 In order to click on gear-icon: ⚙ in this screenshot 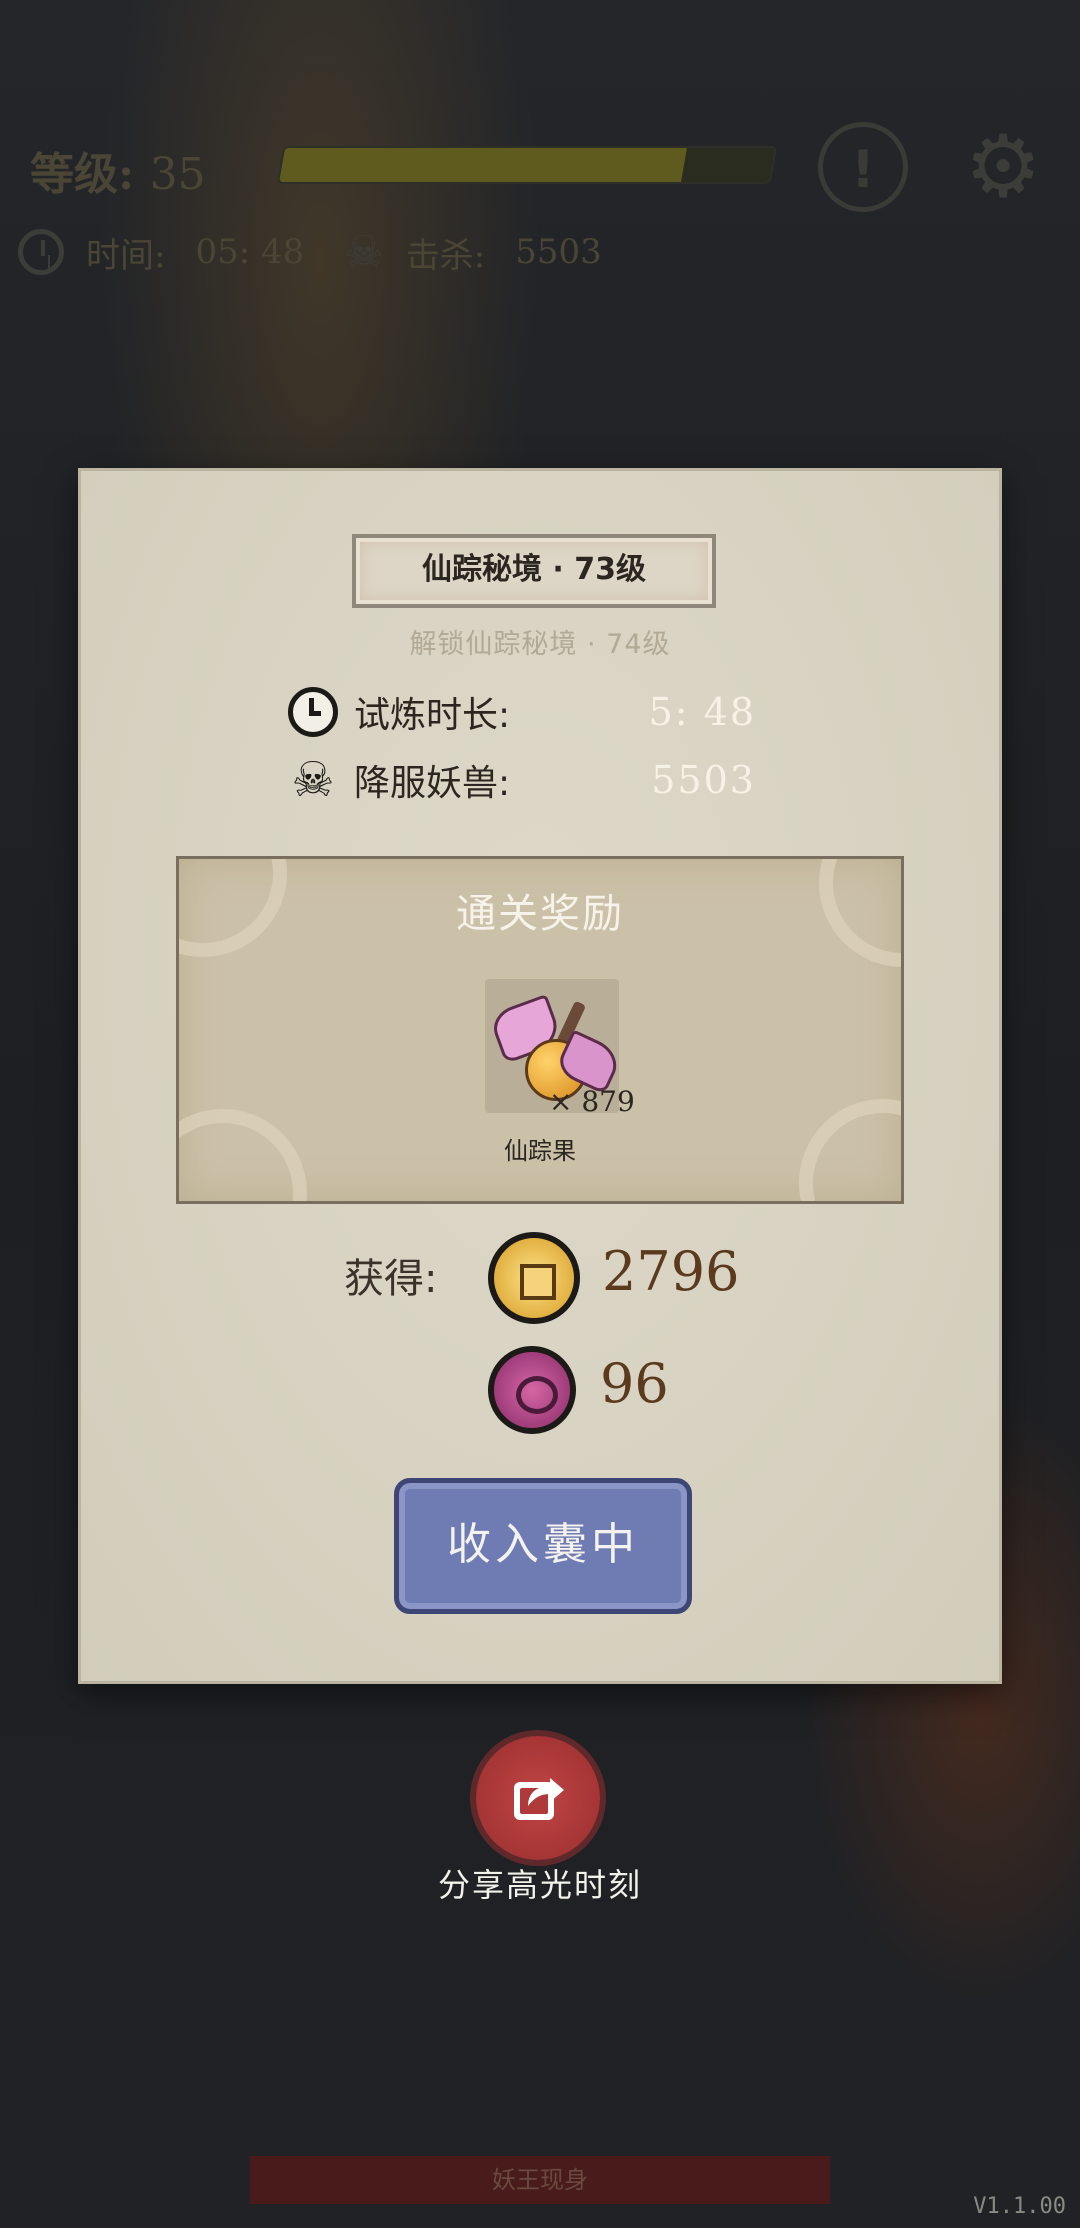, I will do `click(1003, 167)`.